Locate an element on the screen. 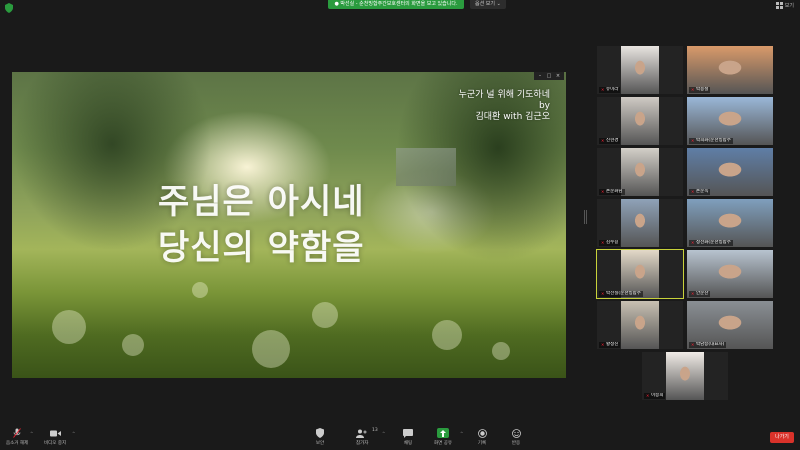 The width and height of the screenshot is (800, 450). participant-name-tag: ✕ 이승희 is located at coordinates (655, 396).